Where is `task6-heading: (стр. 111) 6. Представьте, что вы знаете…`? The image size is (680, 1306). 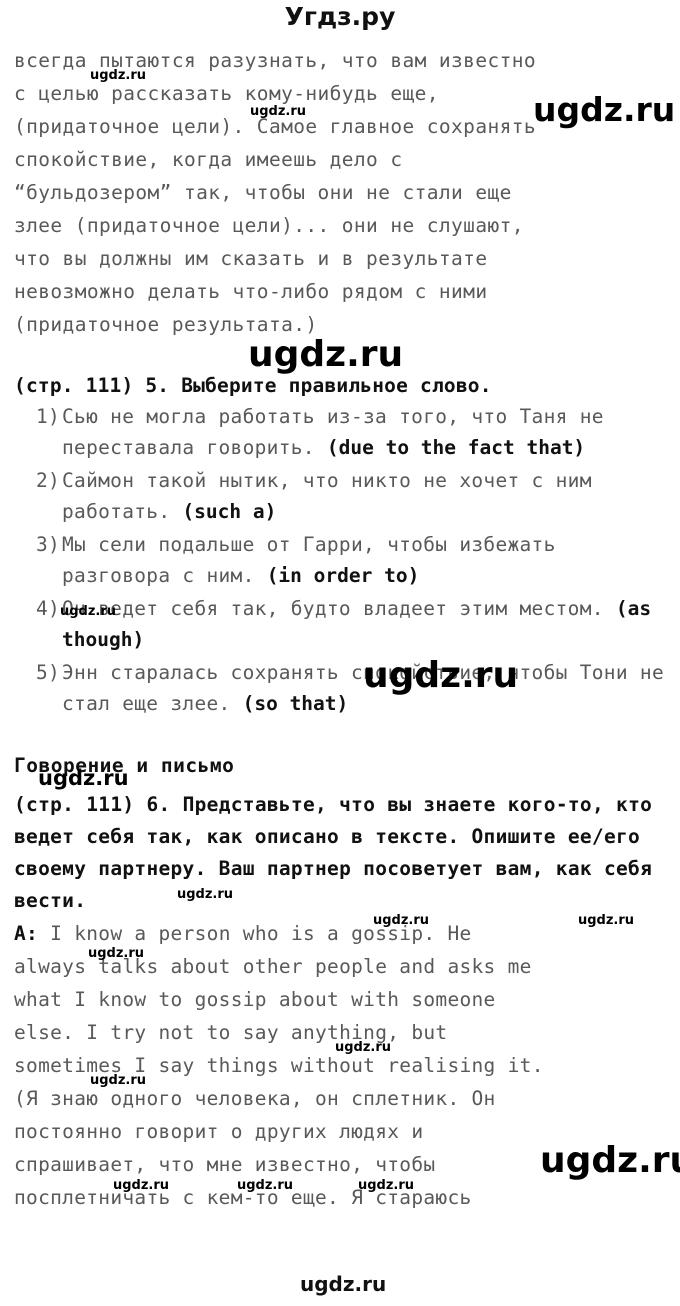 task6-heading: (стр. 111) 6. Представьте, что вы знаете… is located at coordinates (340, 853).